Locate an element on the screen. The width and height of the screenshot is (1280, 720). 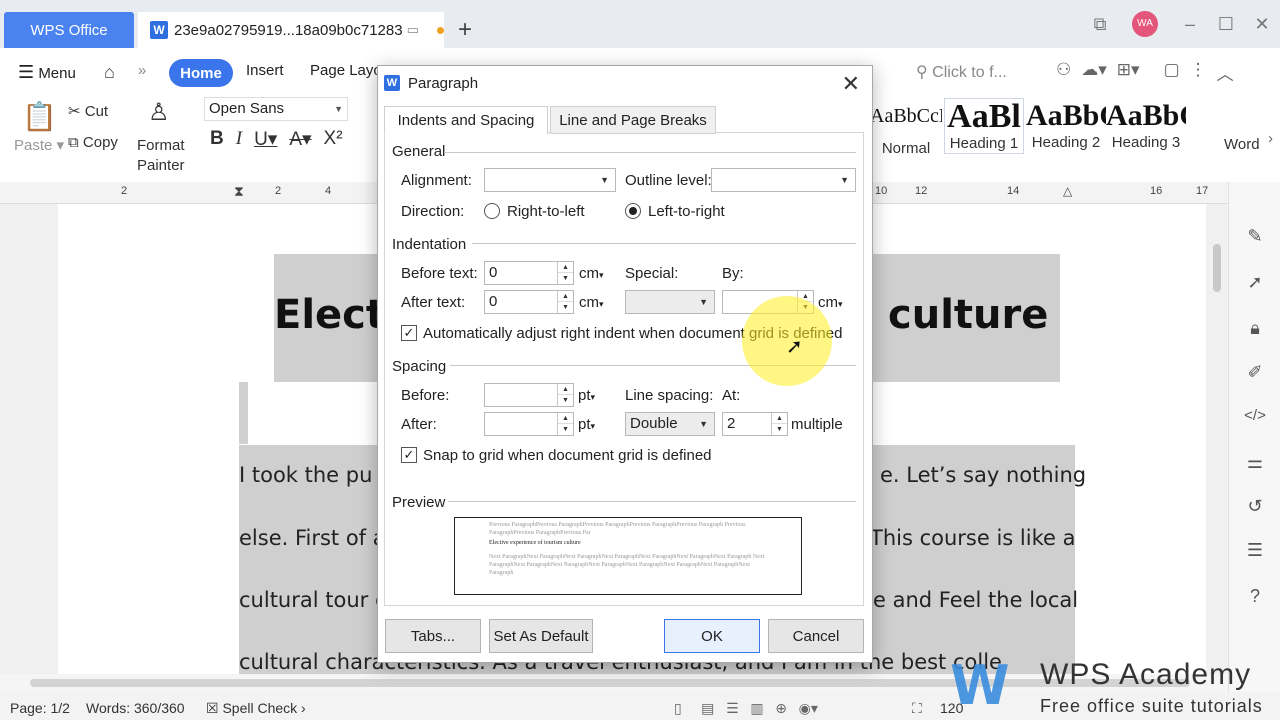
spacing-before-input: ▲ ▼ is located at coordinates (529, 395).